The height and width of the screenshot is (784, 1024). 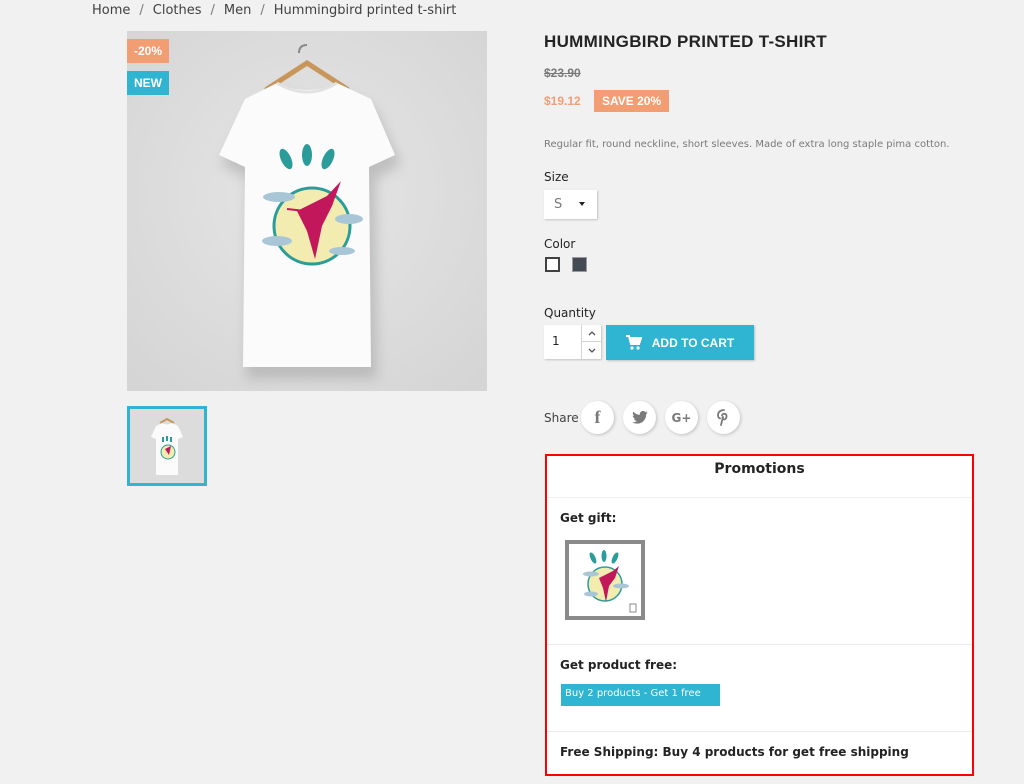 What do you see at coordinates (588, 518) in the screenshot?
I see `gift-label: Get gift:` at bounding box center [588, 518].